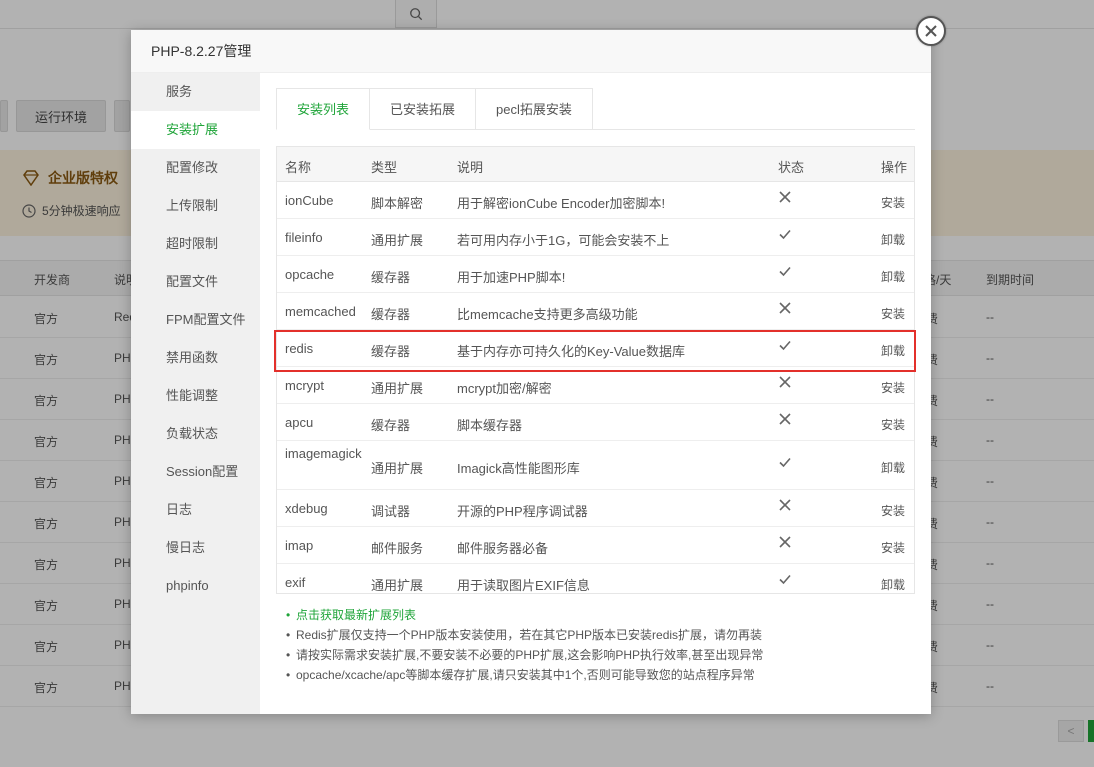 The height and width of the screenshot is (767, 1094). Describe the element at coordinates (595, 164) in the screenshot. I see `extension-table-header: 名称 类型 说明 状态 操作` at that location.